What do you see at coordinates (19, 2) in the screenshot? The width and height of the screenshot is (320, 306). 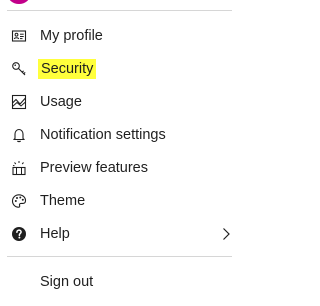 I see `avatar` at bounding box center [19, 2].